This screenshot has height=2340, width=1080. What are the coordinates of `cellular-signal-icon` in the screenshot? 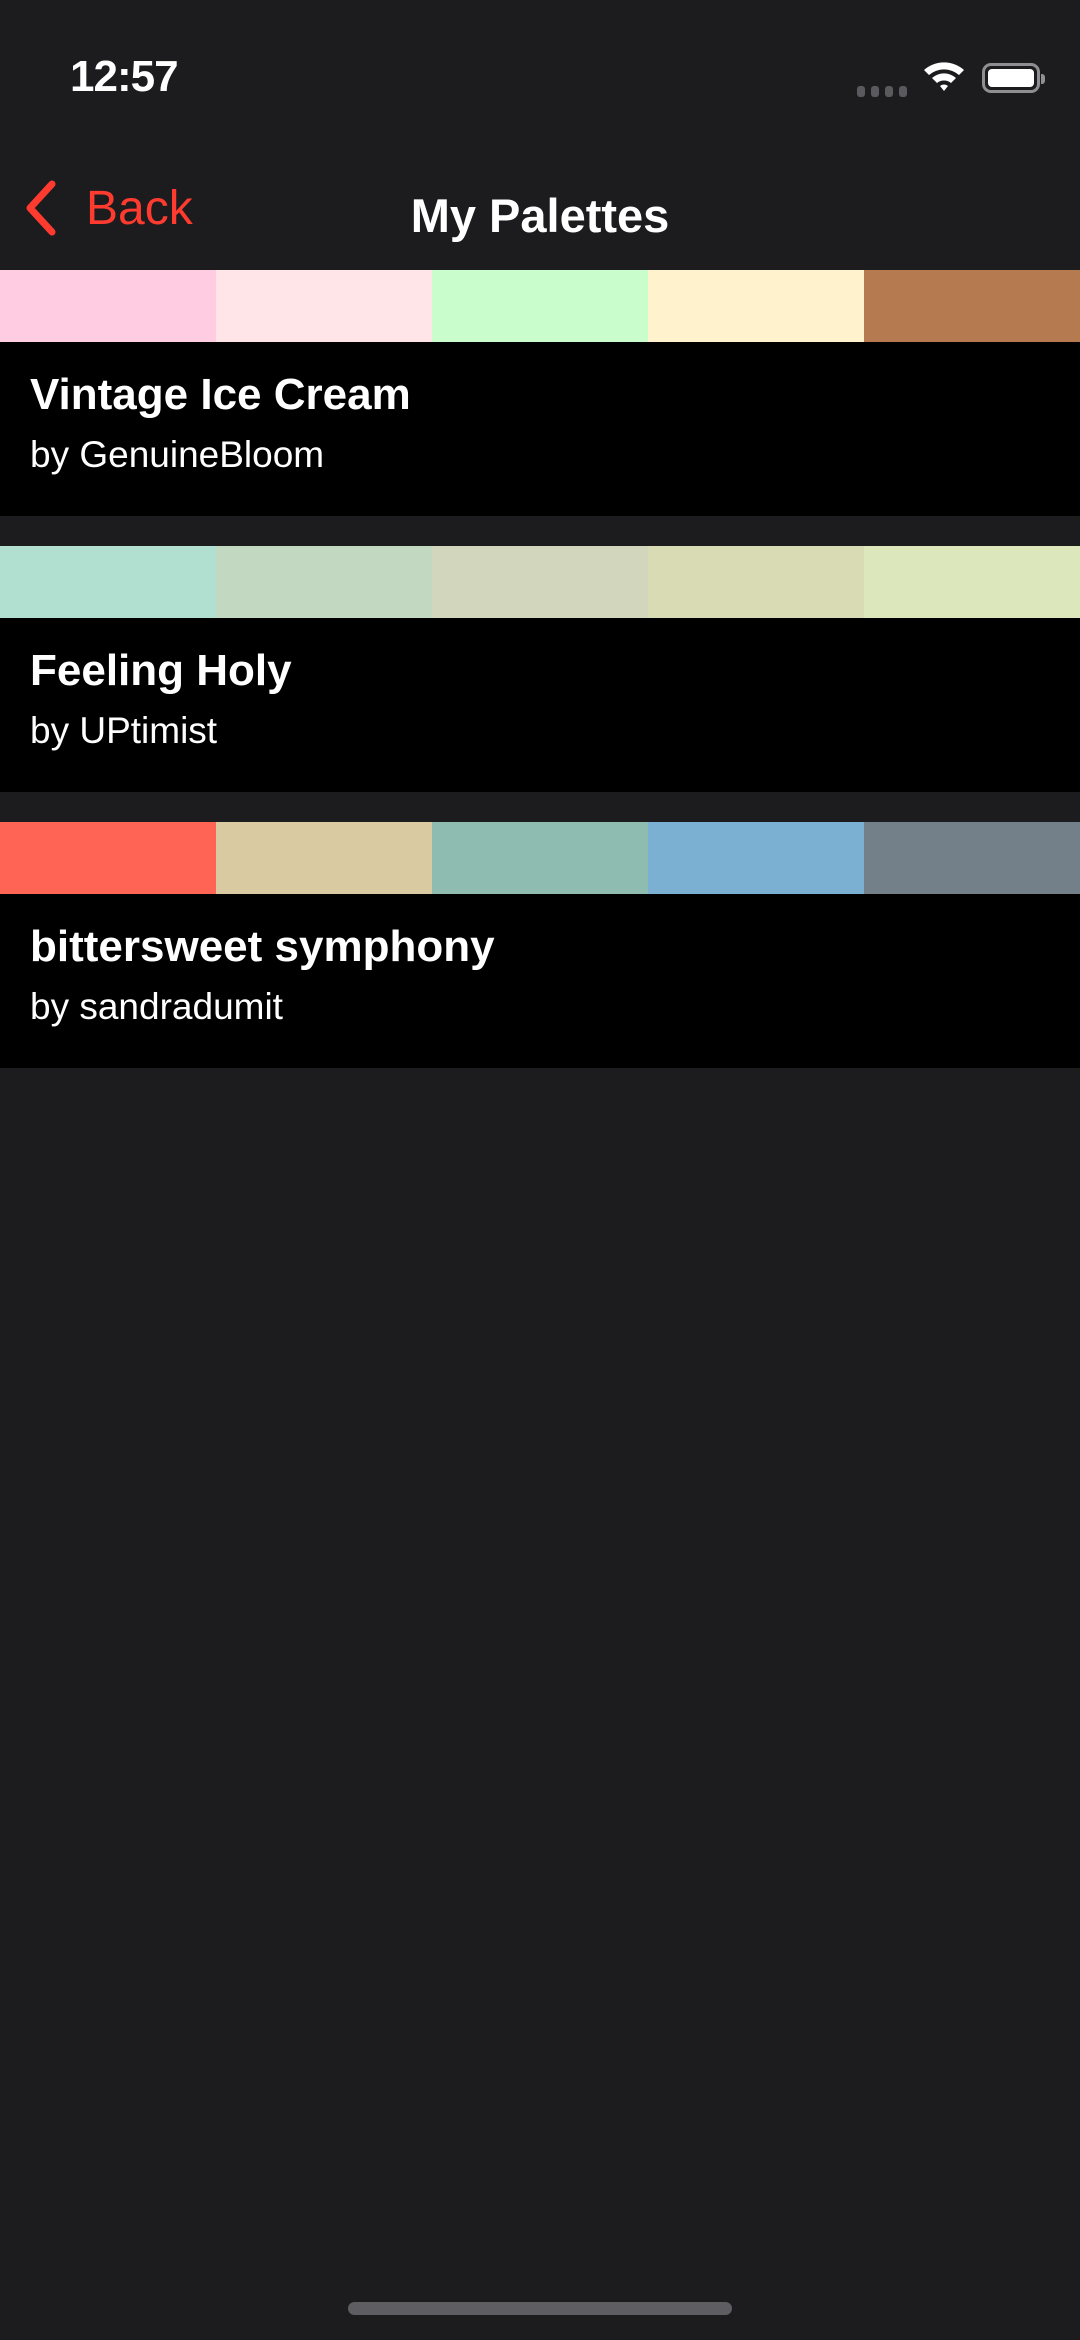 It's located at (882, 91).